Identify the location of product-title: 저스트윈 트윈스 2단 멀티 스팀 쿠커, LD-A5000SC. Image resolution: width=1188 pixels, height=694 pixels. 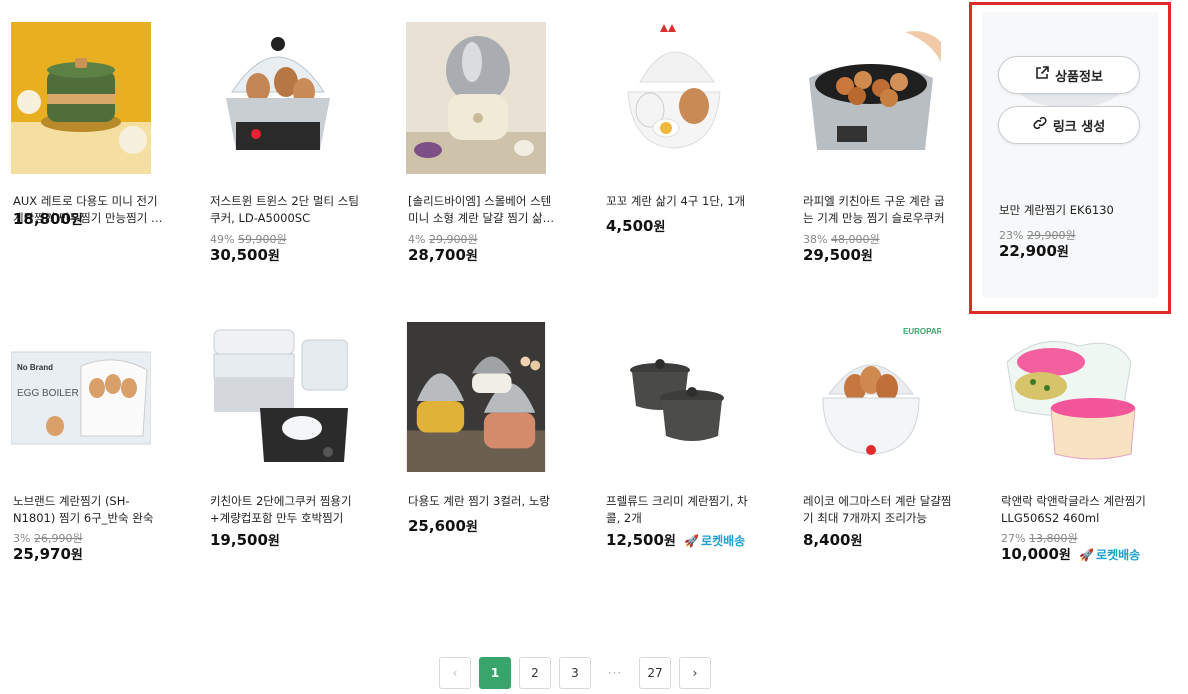
(285, 210).